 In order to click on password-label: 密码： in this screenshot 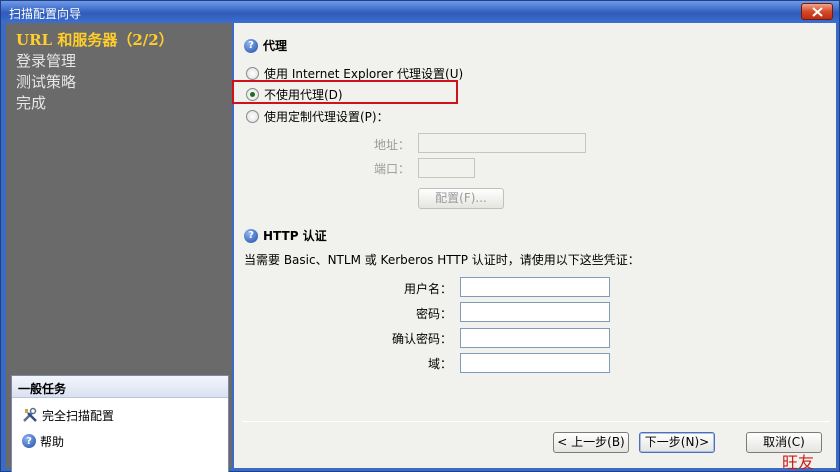, I will do `click(433, 314)`.